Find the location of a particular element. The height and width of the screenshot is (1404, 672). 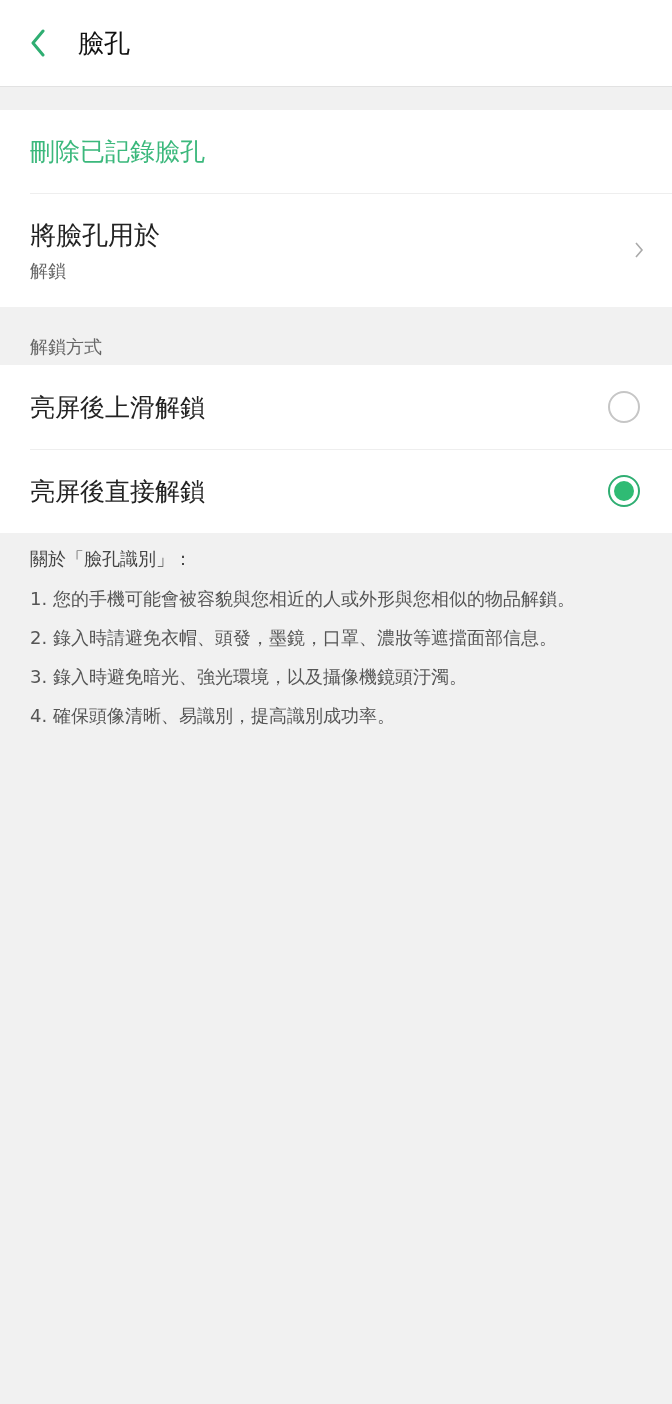

note-text: 3. 錄入時避免暗光、強光環境，以及攝像機鏡頭汙濁。 is located at coordinates (249, 677).